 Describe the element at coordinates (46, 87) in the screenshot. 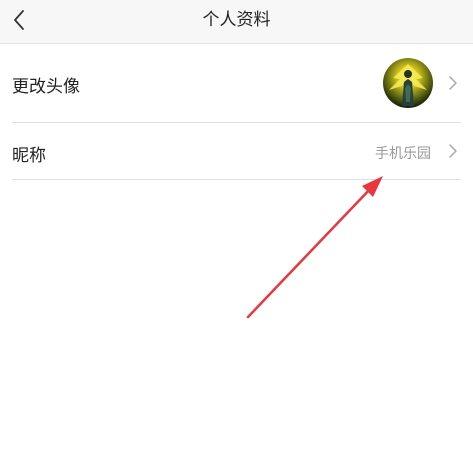

I see `change-avatar-label: 更改头像` at that location.